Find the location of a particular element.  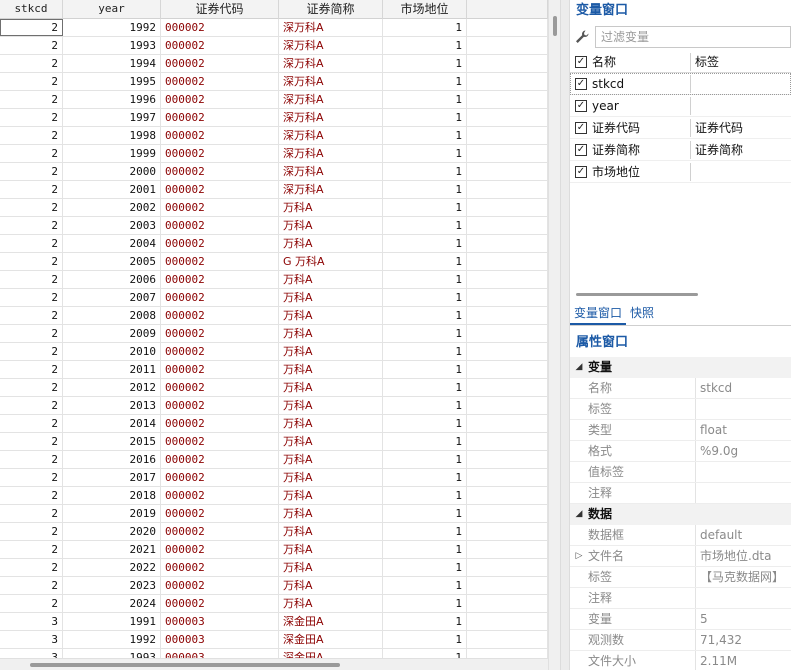

column-header-market-position: 市场地位 is located at coordinates (425, 9).